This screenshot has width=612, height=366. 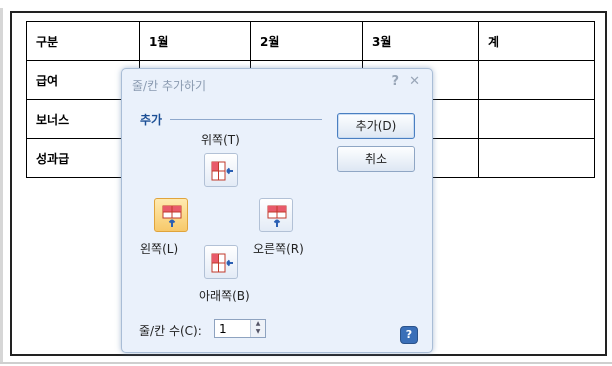 What do you see at coordinates (220, 140) in the screenshot?
I see `above-label: 위쪽(T)` at bounding box center [220, 140].